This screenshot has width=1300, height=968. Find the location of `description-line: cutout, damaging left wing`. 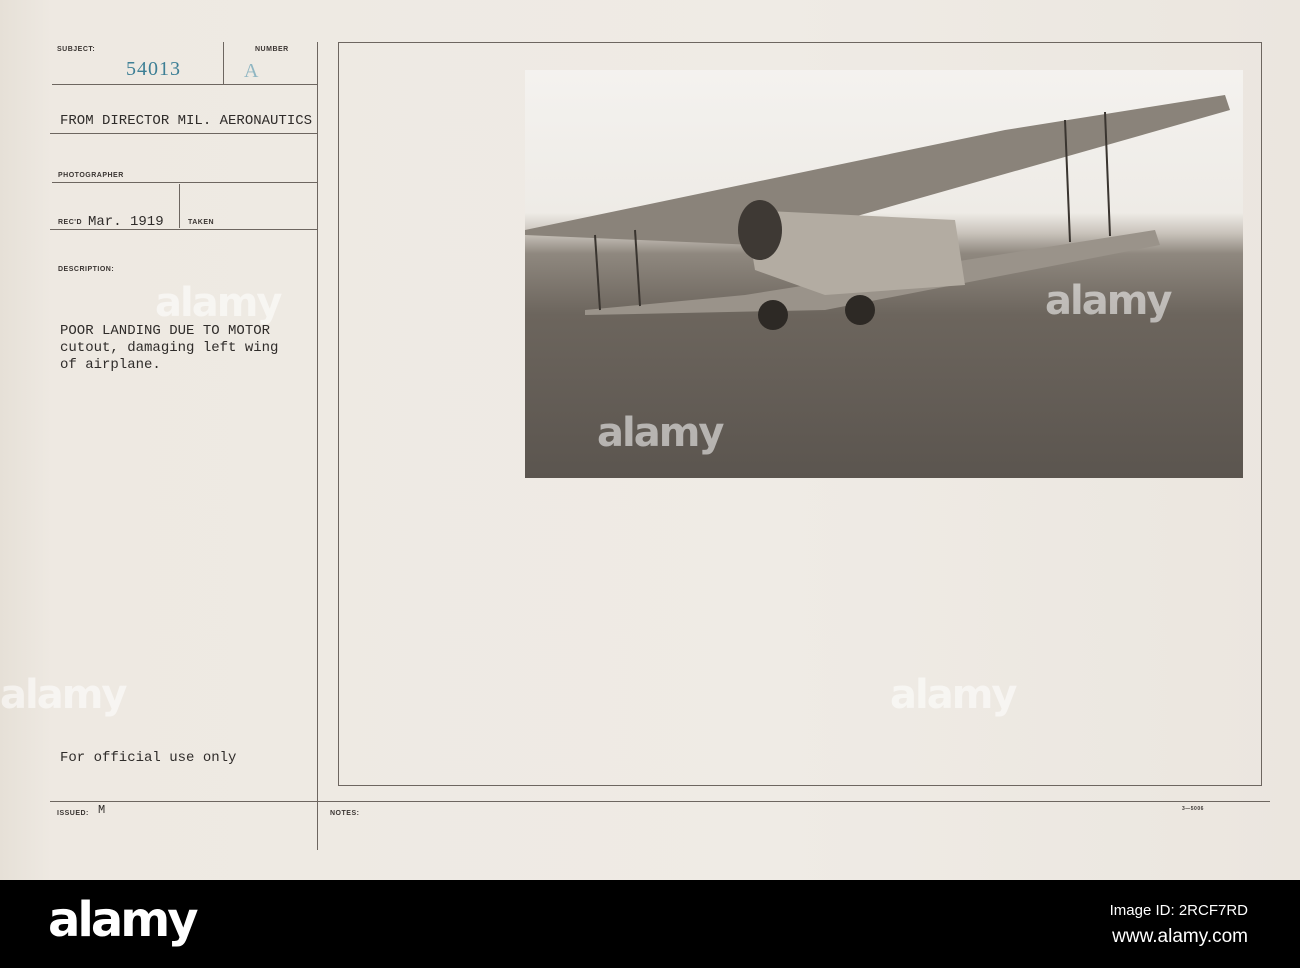

description-line: cutout, damaging left wing is located at coordinates (169, 348).